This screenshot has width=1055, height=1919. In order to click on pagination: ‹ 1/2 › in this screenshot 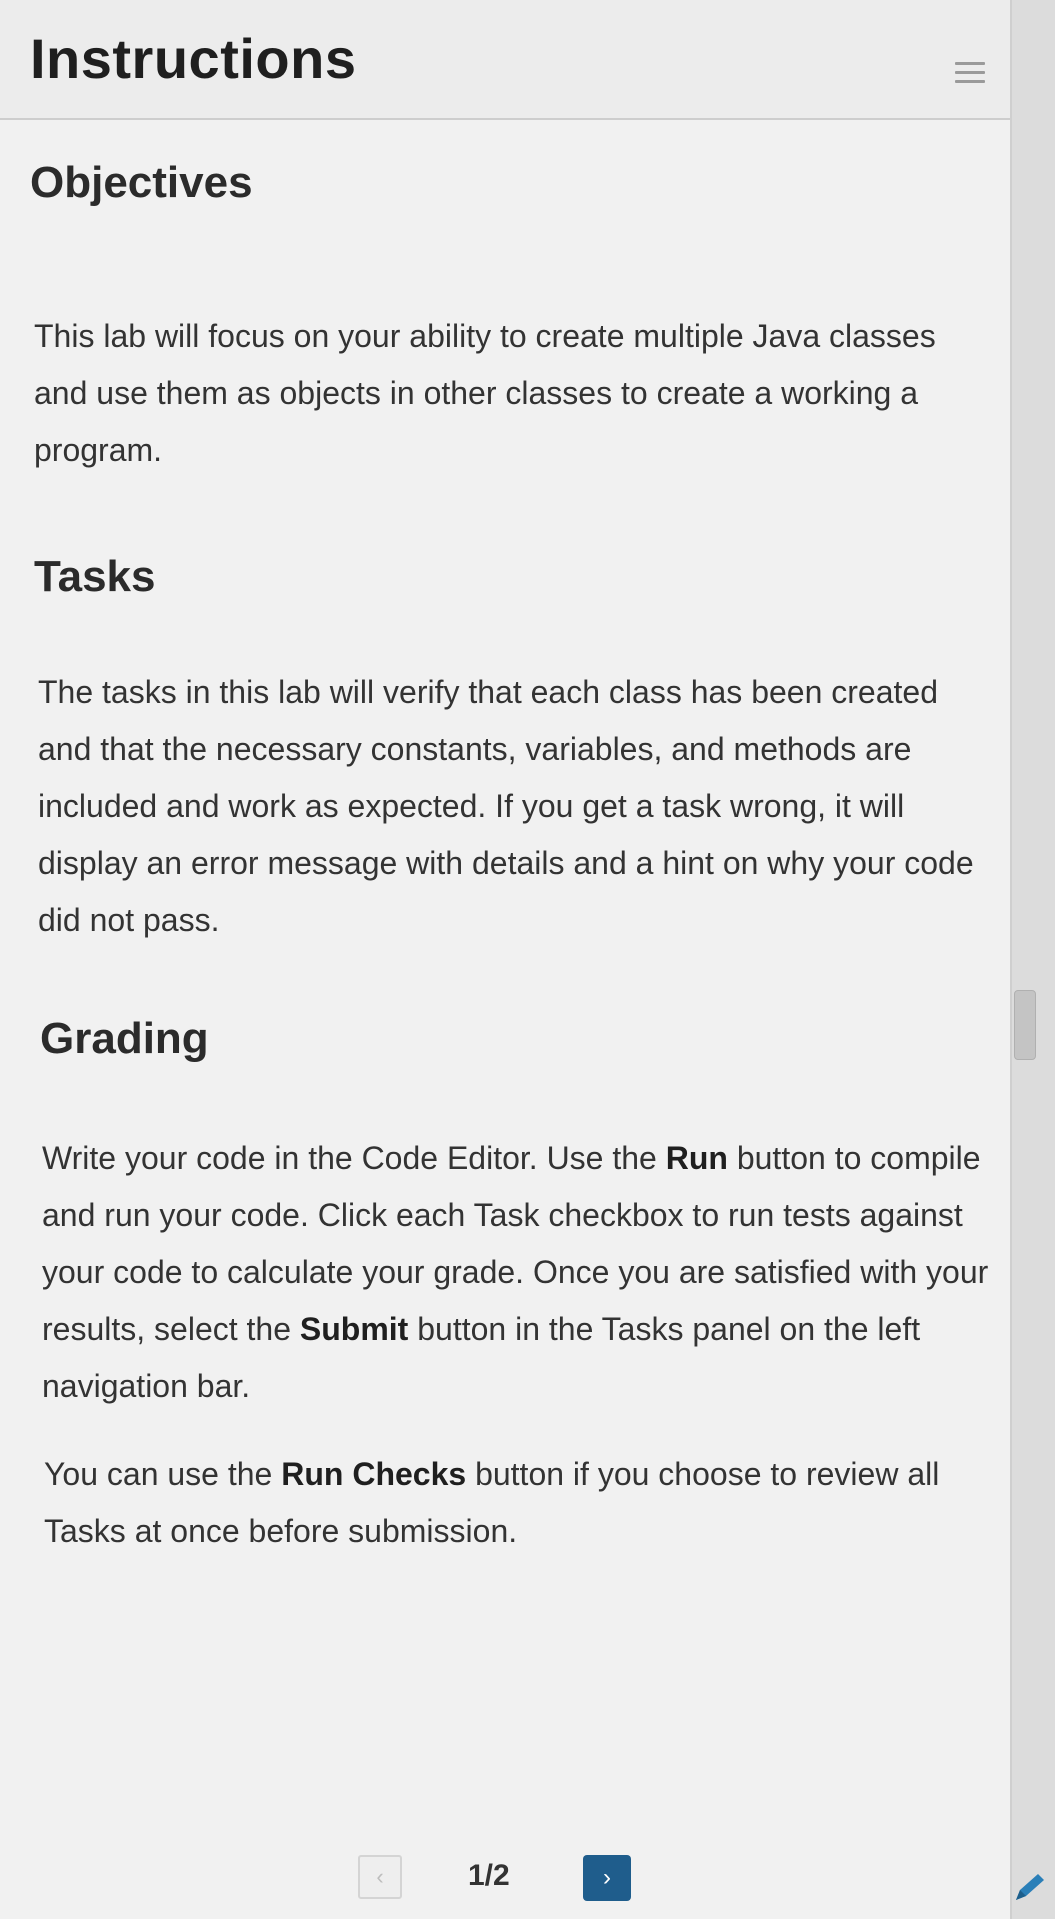, I will do `click(505, 1885)`.